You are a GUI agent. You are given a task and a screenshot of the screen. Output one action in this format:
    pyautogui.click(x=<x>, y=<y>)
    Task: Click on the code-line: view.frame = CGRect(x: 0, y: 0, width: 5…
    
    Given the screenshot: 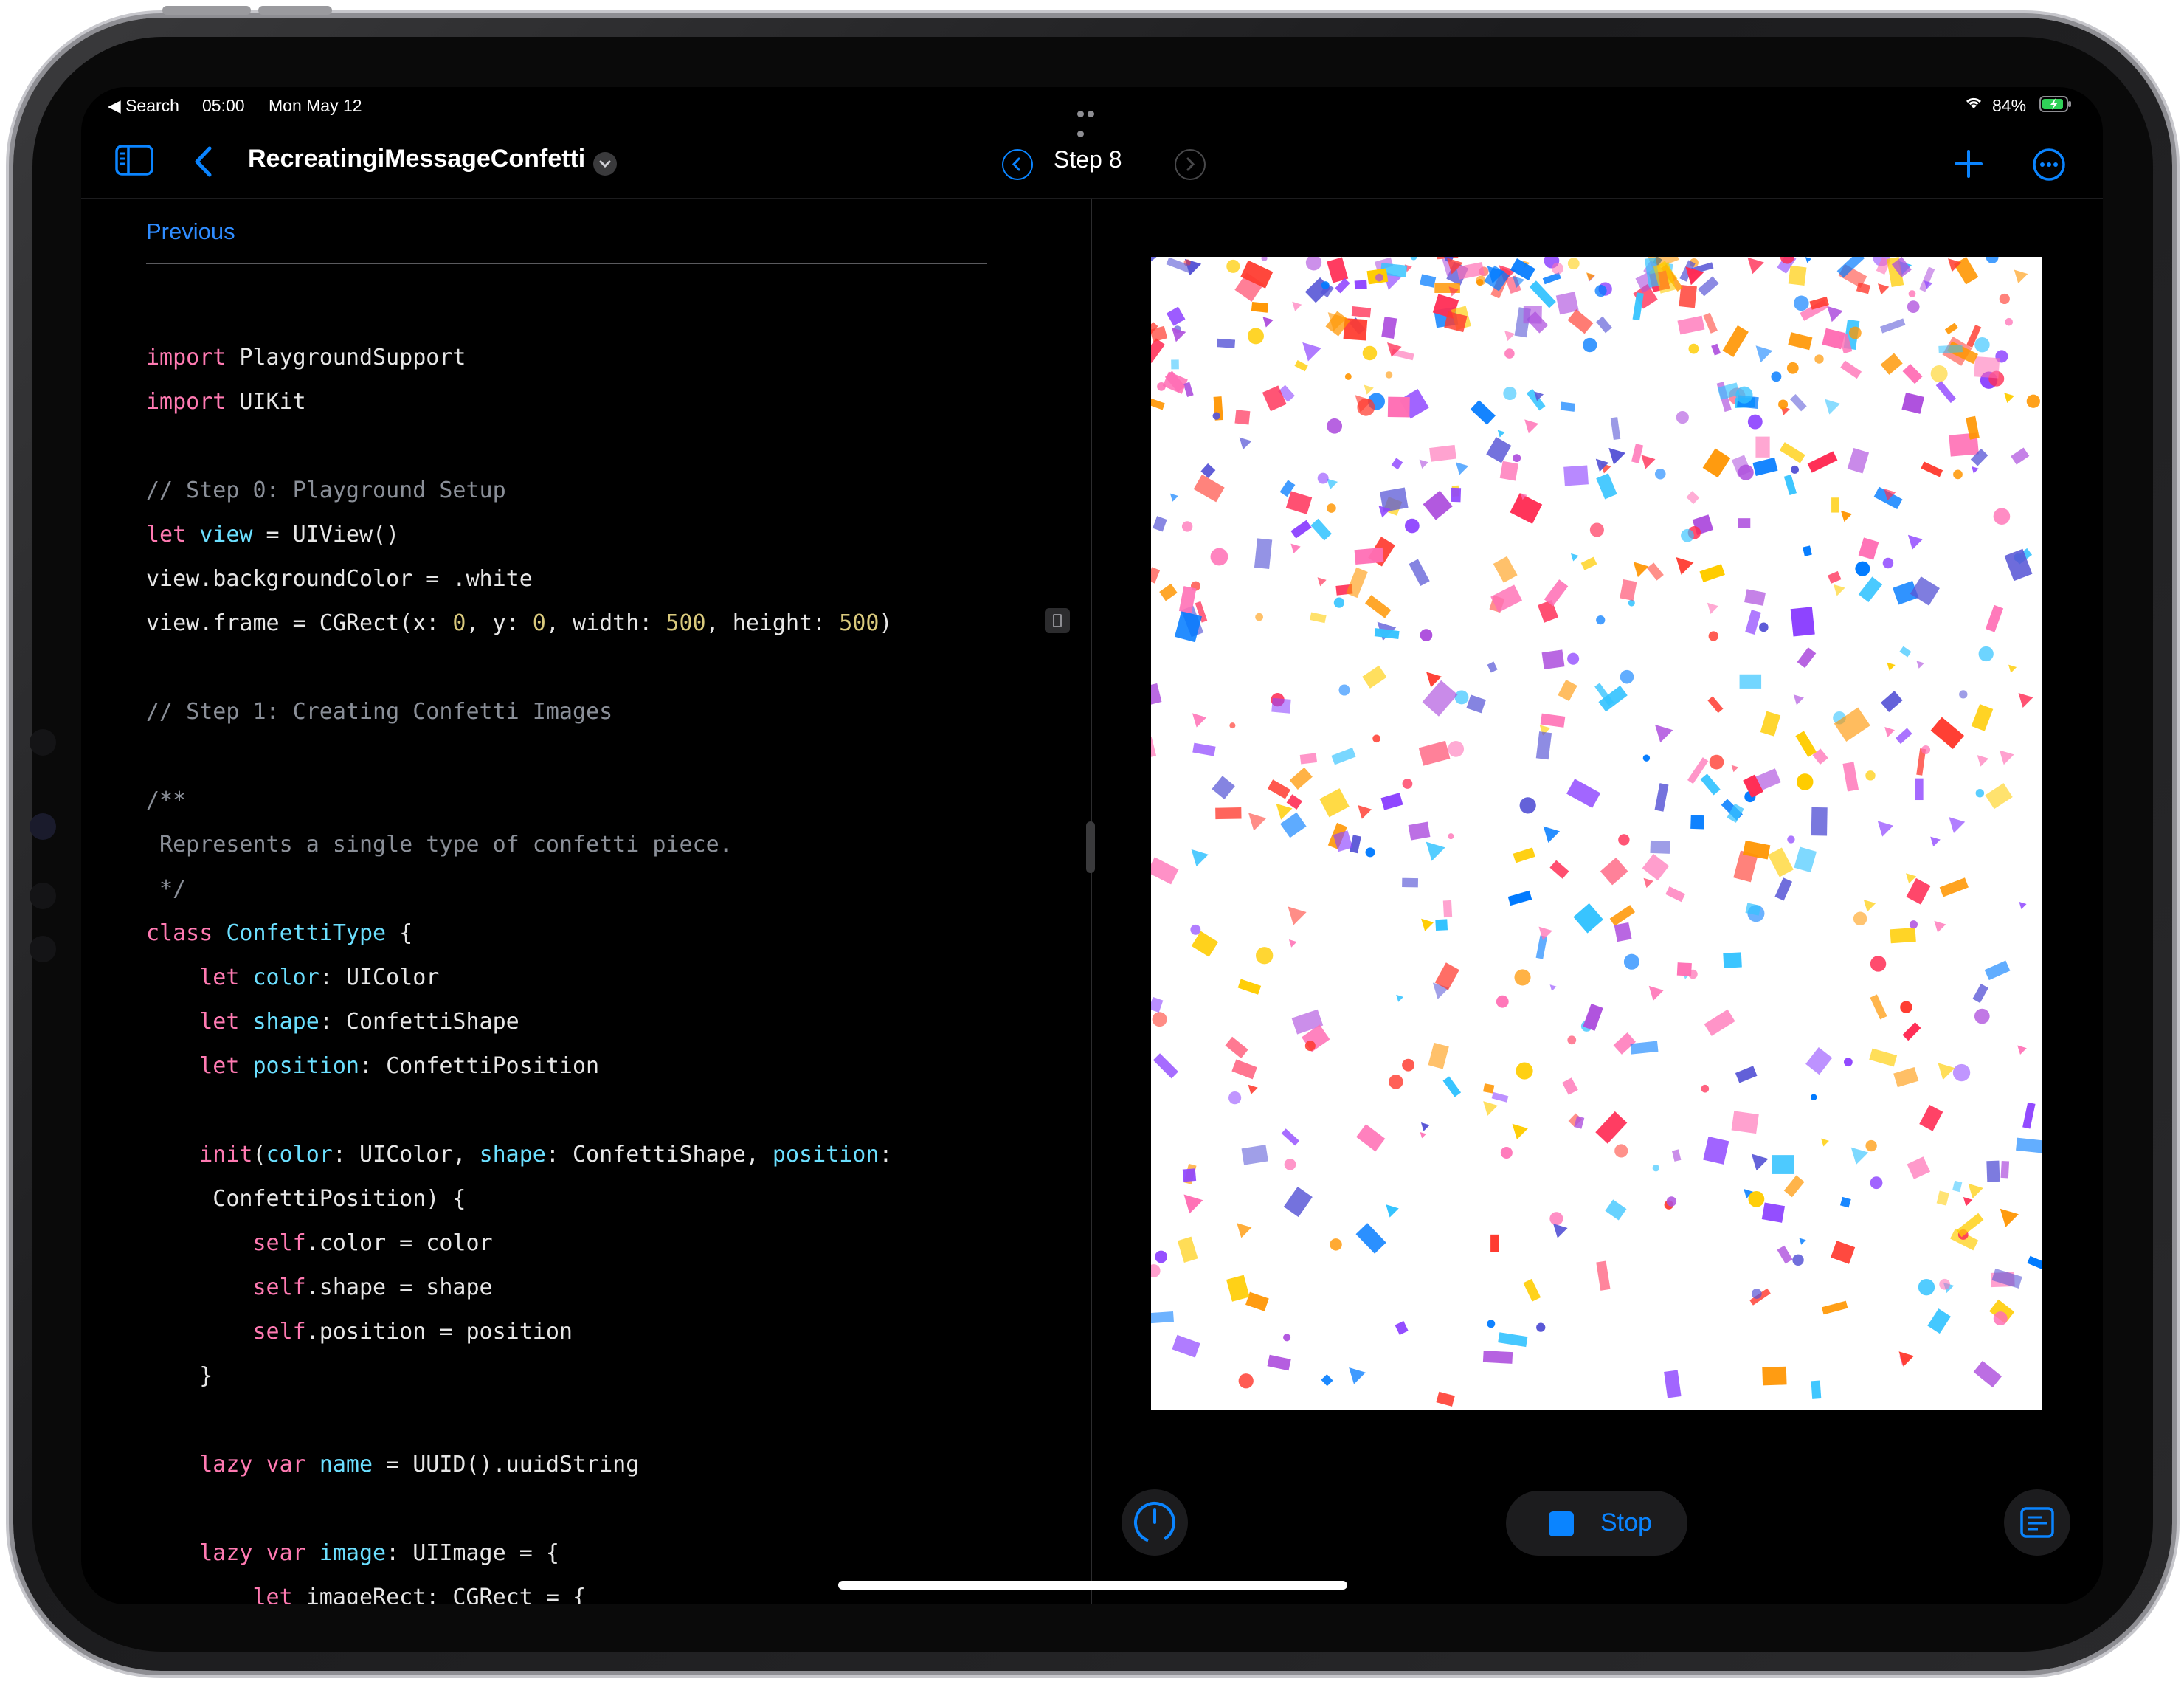 What is the action you would take?
    pyautogui.click(x=519, y=624)
    